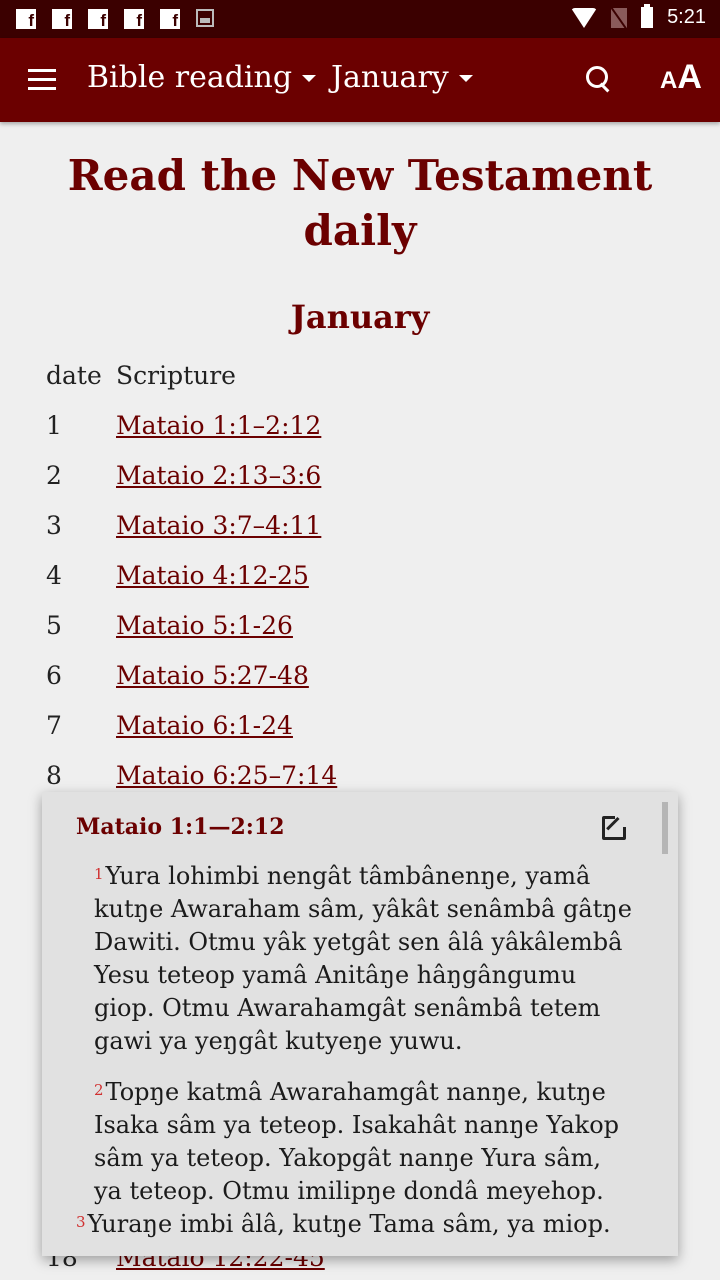 This screenshot has height=1280, width=720. Describe the element at coordinates (212, 675) in the screenshot. I see `scripture-link: Mataio 5:27-48` at that location.